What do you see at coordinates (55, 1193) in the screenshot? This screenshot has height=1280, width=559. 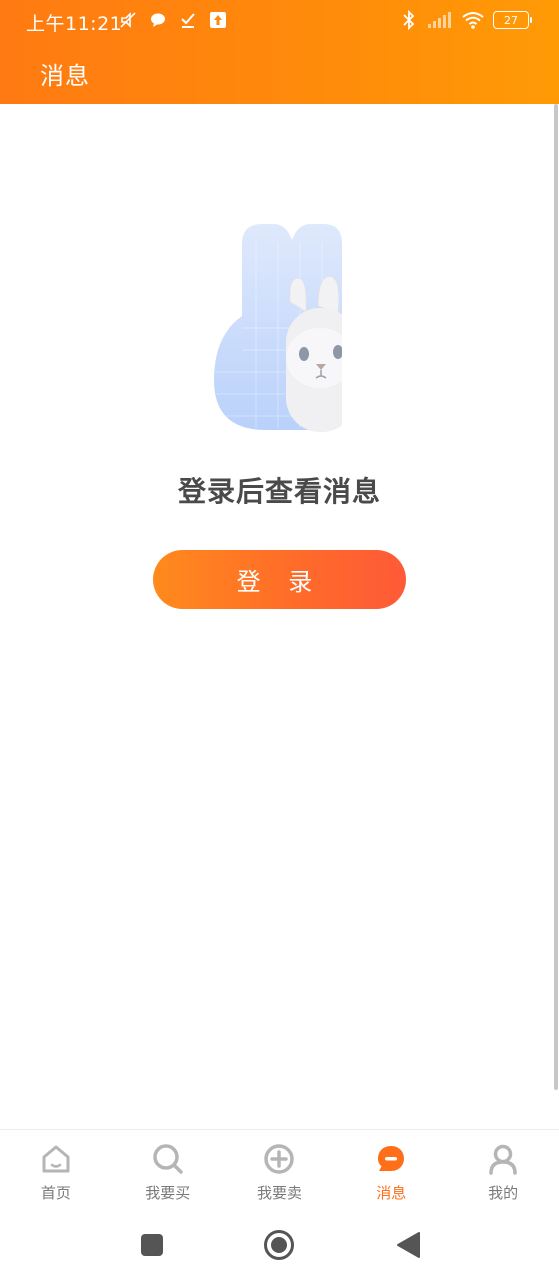 I see `tab-home-label: 首页` at bounding box center [55, 1193].